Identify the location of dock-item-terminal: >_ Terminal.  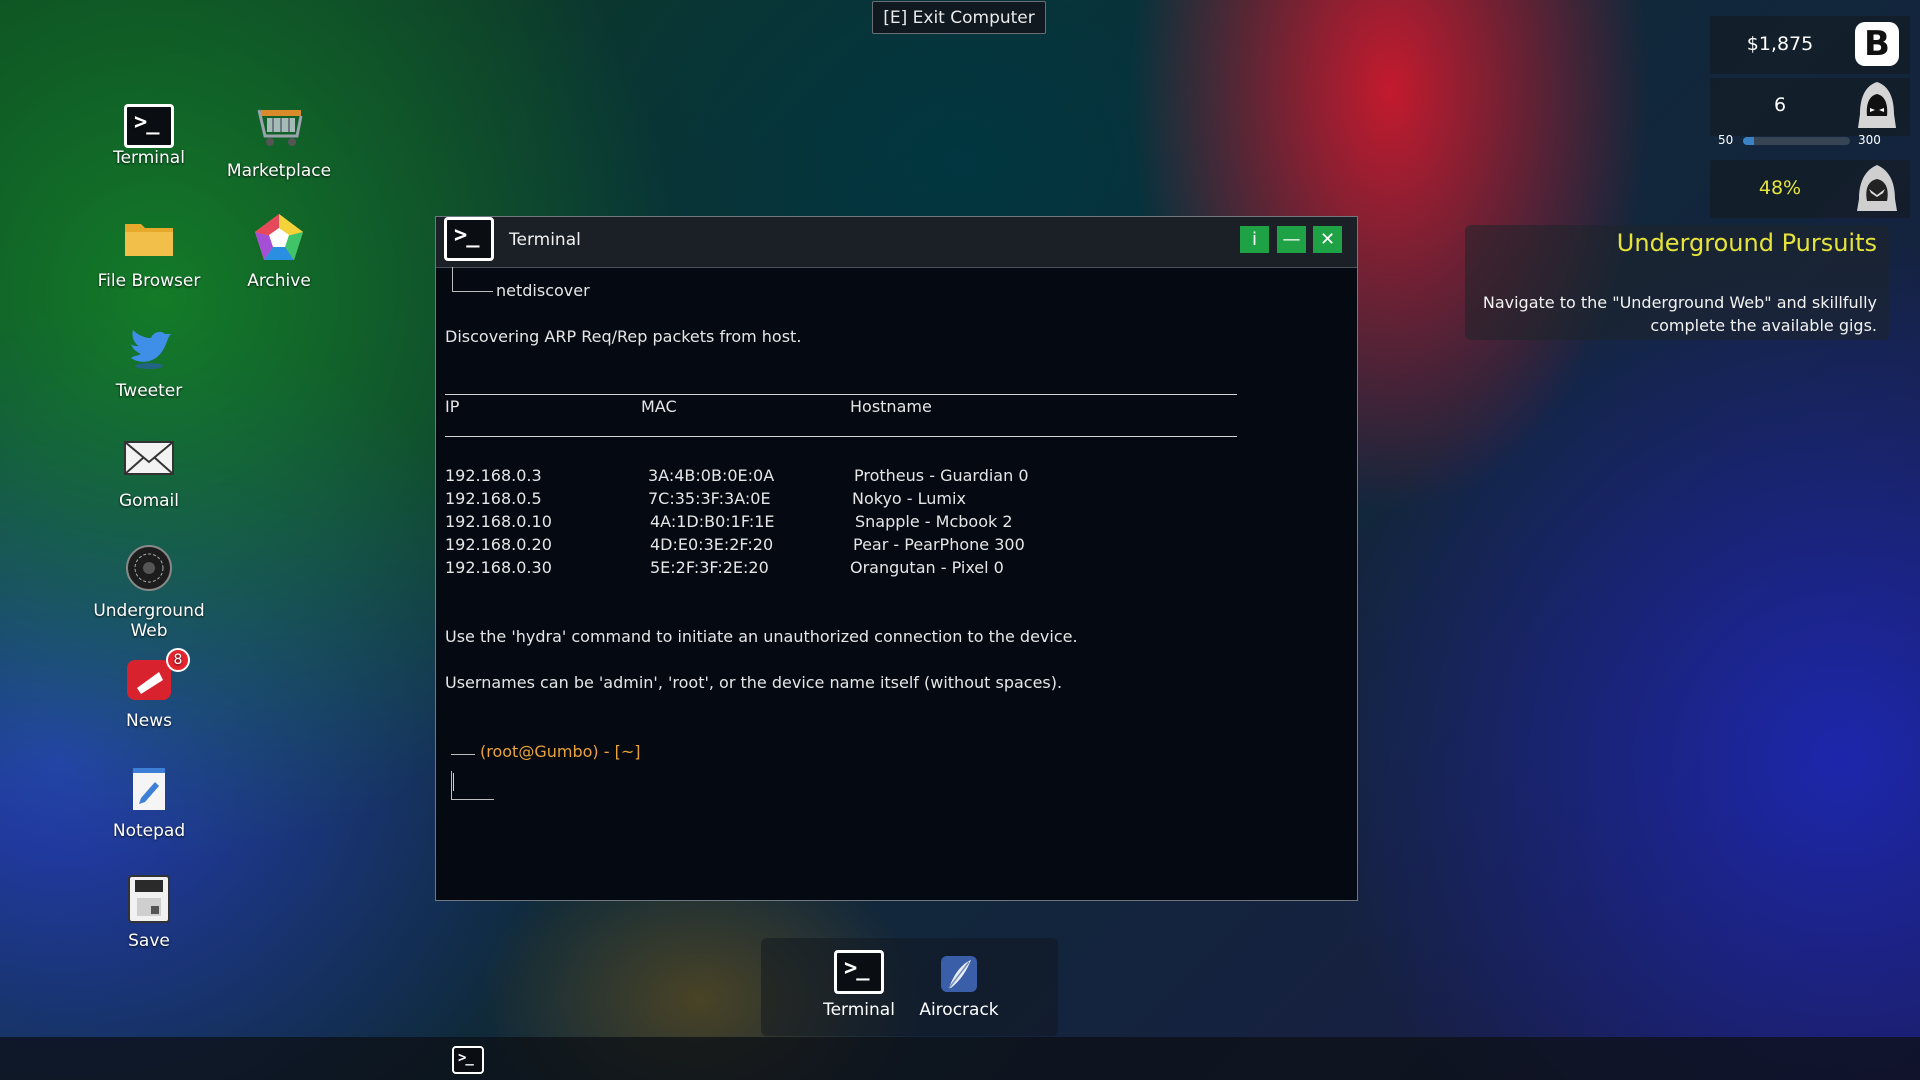
(859, 985).